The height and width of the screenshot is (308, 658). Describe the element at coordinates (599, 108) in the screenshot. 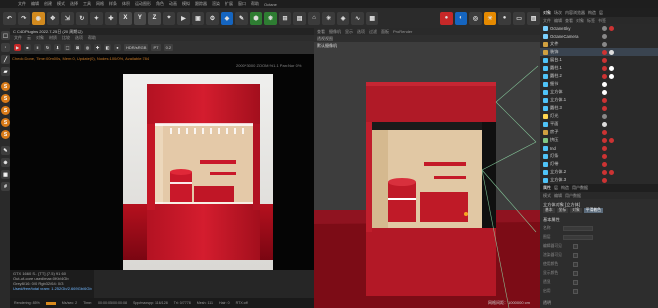

I see `object-row: 圆柱.3` at that location.